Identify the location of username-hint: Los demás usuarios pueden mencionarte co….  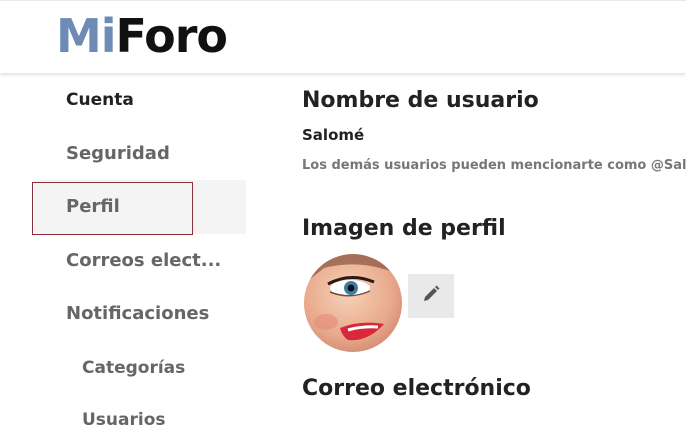
(494, 165).